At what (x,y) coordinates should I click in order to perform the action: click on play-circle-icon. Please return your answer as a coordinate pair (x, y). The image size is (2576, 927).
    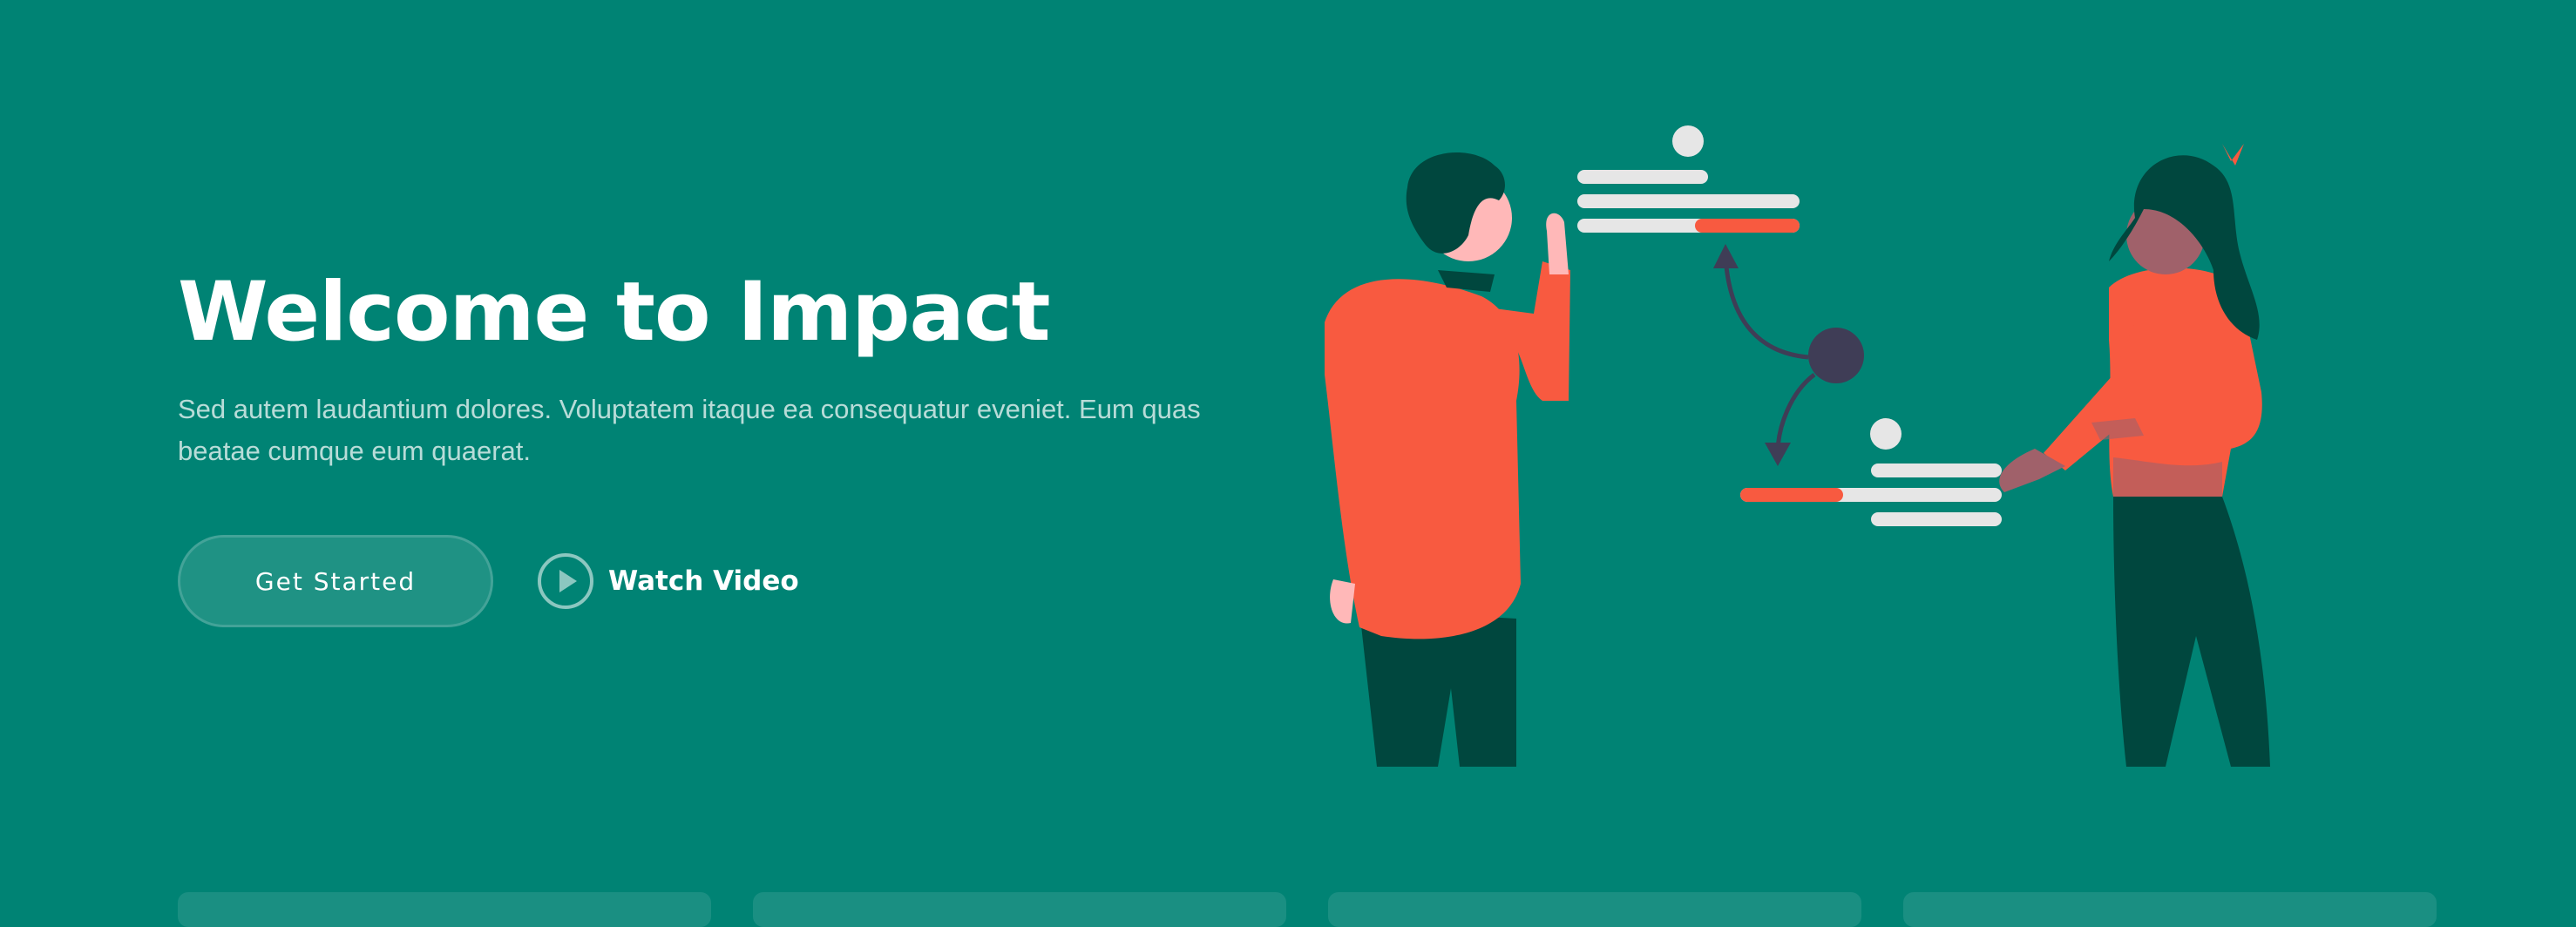
    Looking at the image, I should click on (566, 581).